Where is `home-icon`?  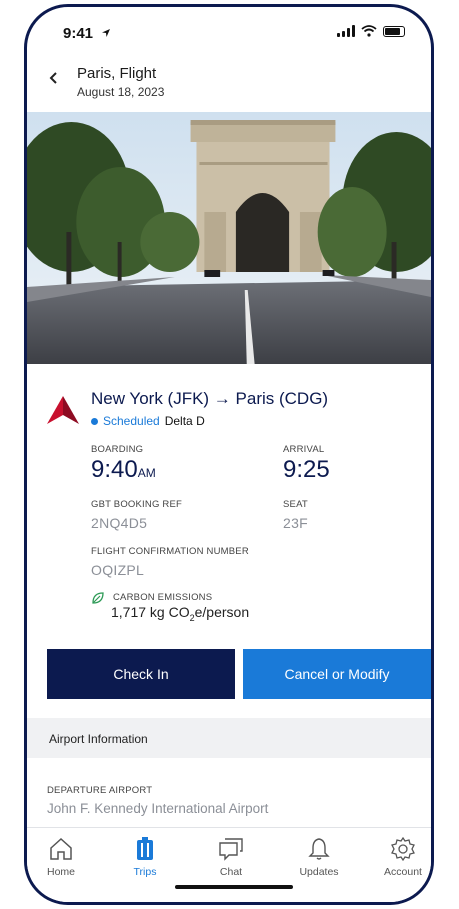
home-icon is located at coordinates (61, 848).